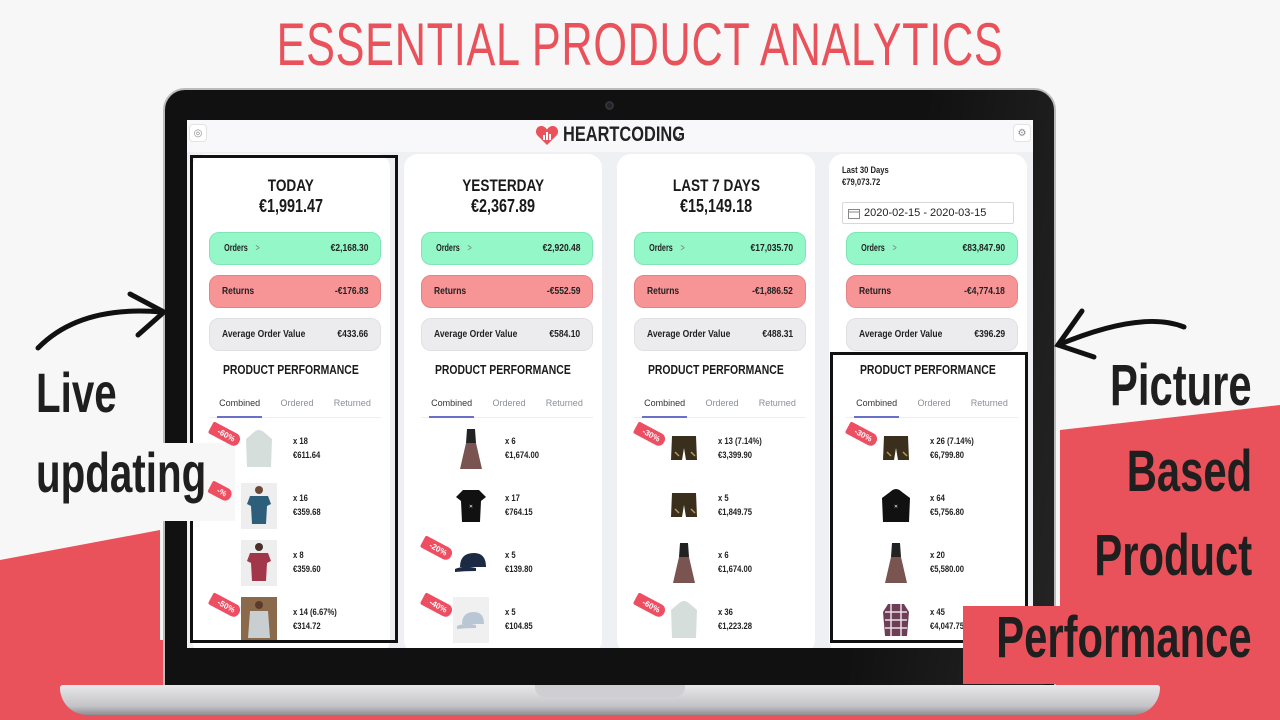 The height and width of the screenshot is (720, 1280). What do you see at coordinates (561, 248) in the screenshot?
I see `orders-value: €2,920.48` at bounding box center [561, 248].